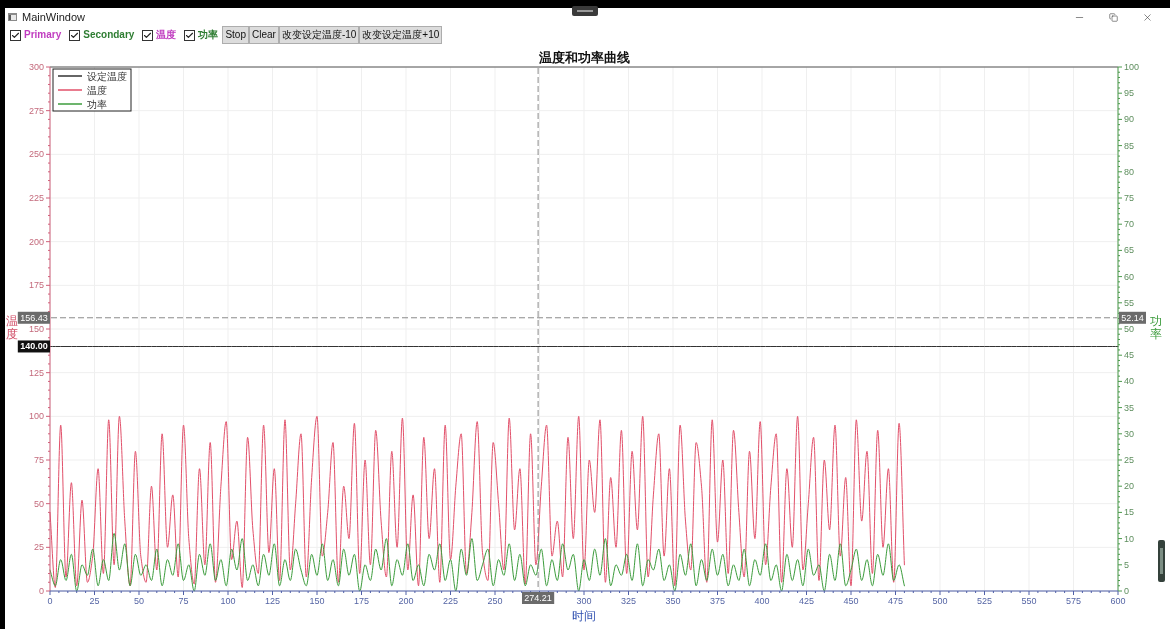 The height and width of the screenshot is (629, 1170). Describe the element at coordinates (208, 35) in the screenshot. I see `checkbox-label: 功率` at that location.